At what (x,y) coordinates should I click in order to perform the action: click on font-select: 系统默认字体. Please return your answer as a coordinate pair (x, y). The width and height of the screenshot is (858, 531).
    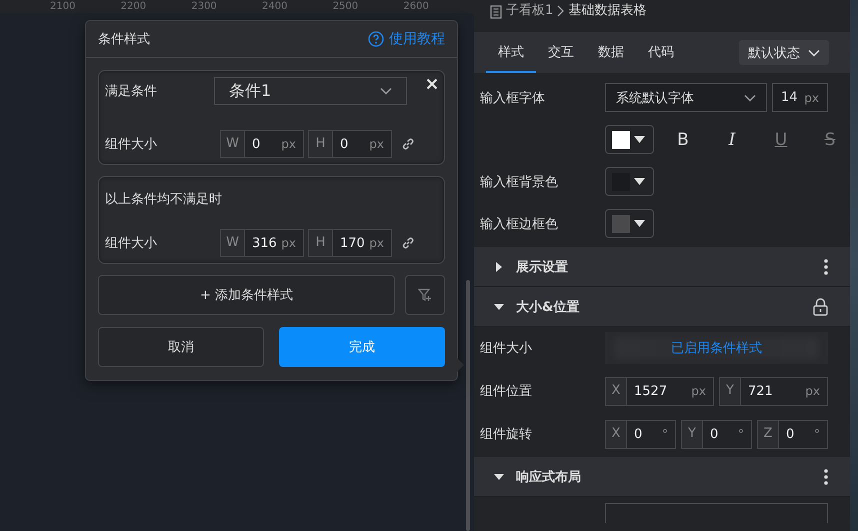
    Looking at the image, I should click on (686, 97).